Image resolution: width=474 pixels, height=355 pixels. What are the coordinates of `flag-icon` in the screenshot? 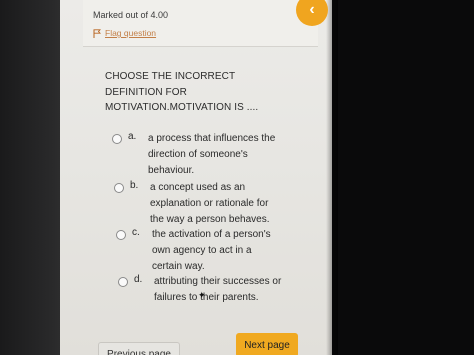 It's located at (97, 33).